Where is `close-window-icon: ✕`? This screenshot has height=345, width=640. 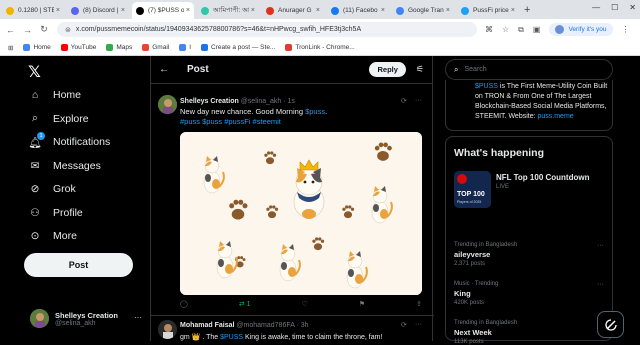 close-window-icon: ✕ is located at coordinates (632, 7).